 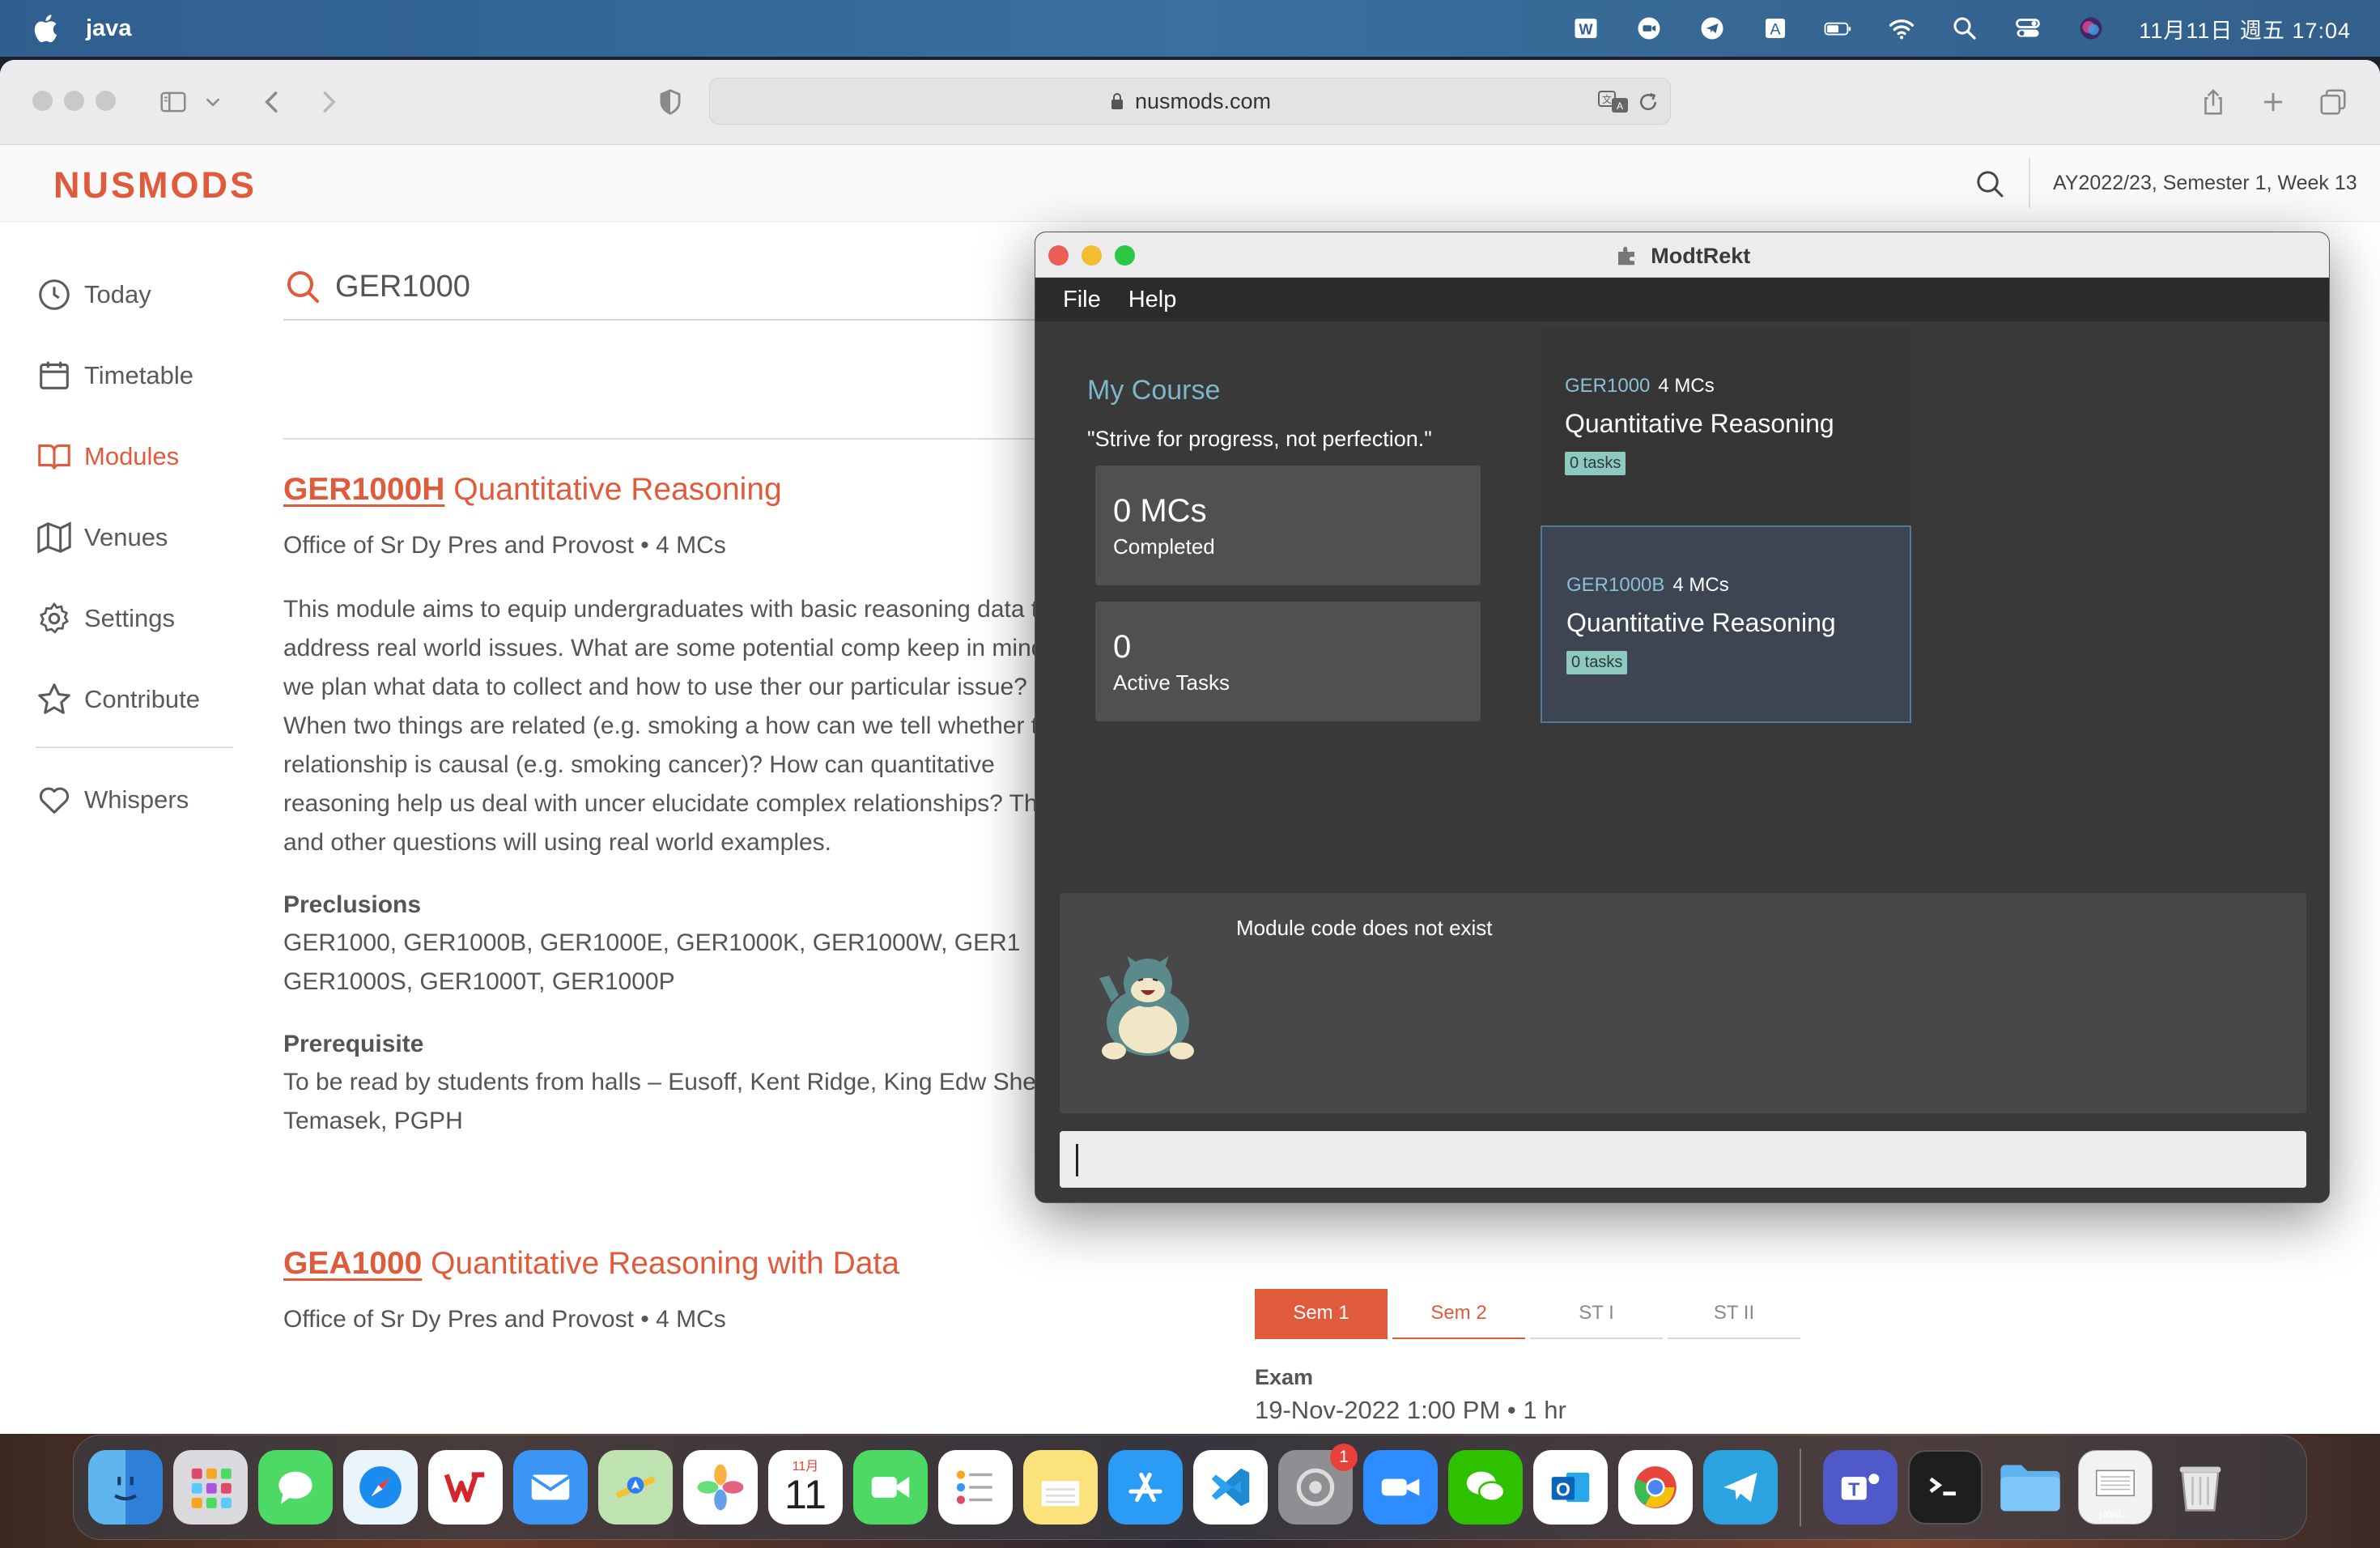 I want to click on tab-sem-2: Sem 2, so click(x=1458, y=1314).